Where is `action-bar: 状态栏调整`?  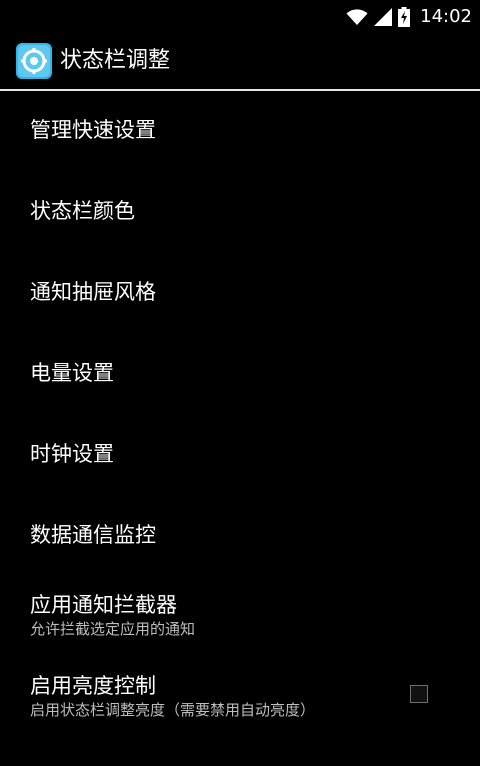
action-bar: 状态栏调整 is located at coordinates (240, 62).